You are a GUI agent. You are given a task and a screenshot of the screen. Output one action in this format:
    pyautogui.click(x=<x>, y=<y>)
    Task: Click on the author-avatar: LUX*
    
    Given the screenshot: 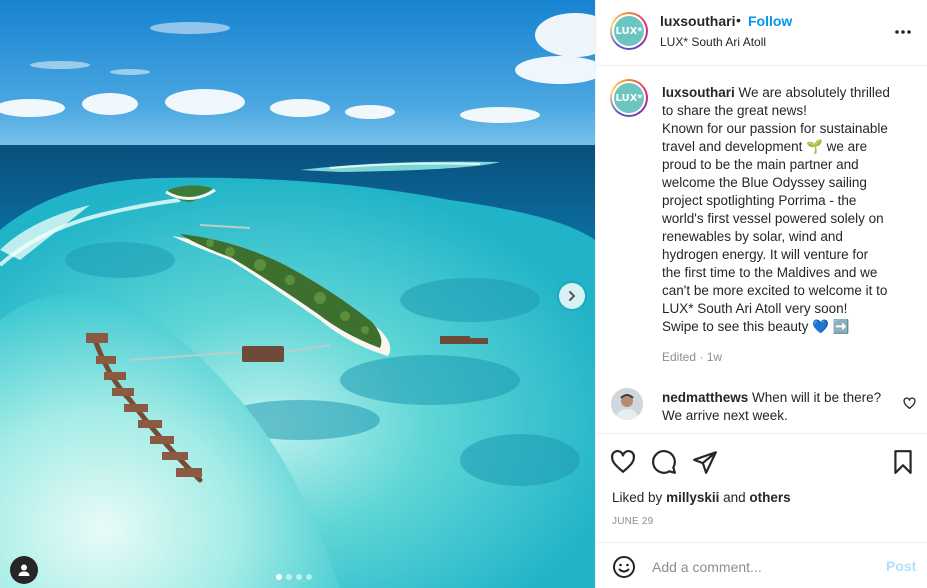 What is the action you would take?
    pyautogui.click(x=629, y=31)
    